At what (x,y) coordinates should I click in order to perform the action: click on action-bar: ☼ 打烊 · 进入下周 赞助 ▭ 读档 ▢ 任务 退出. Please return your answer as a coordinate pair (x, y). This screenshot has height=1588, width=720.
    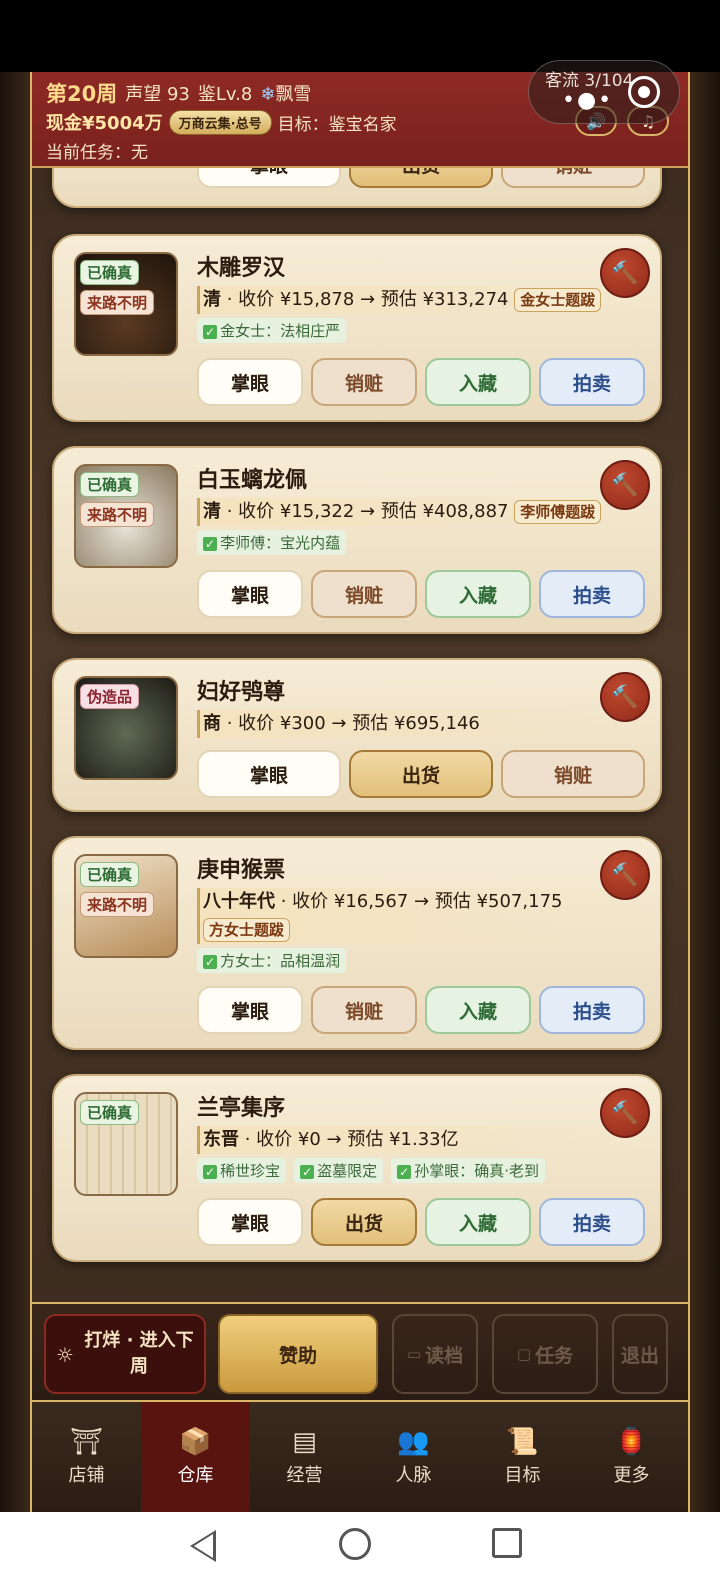
    Looking at the image, I should click on (360, 1352).